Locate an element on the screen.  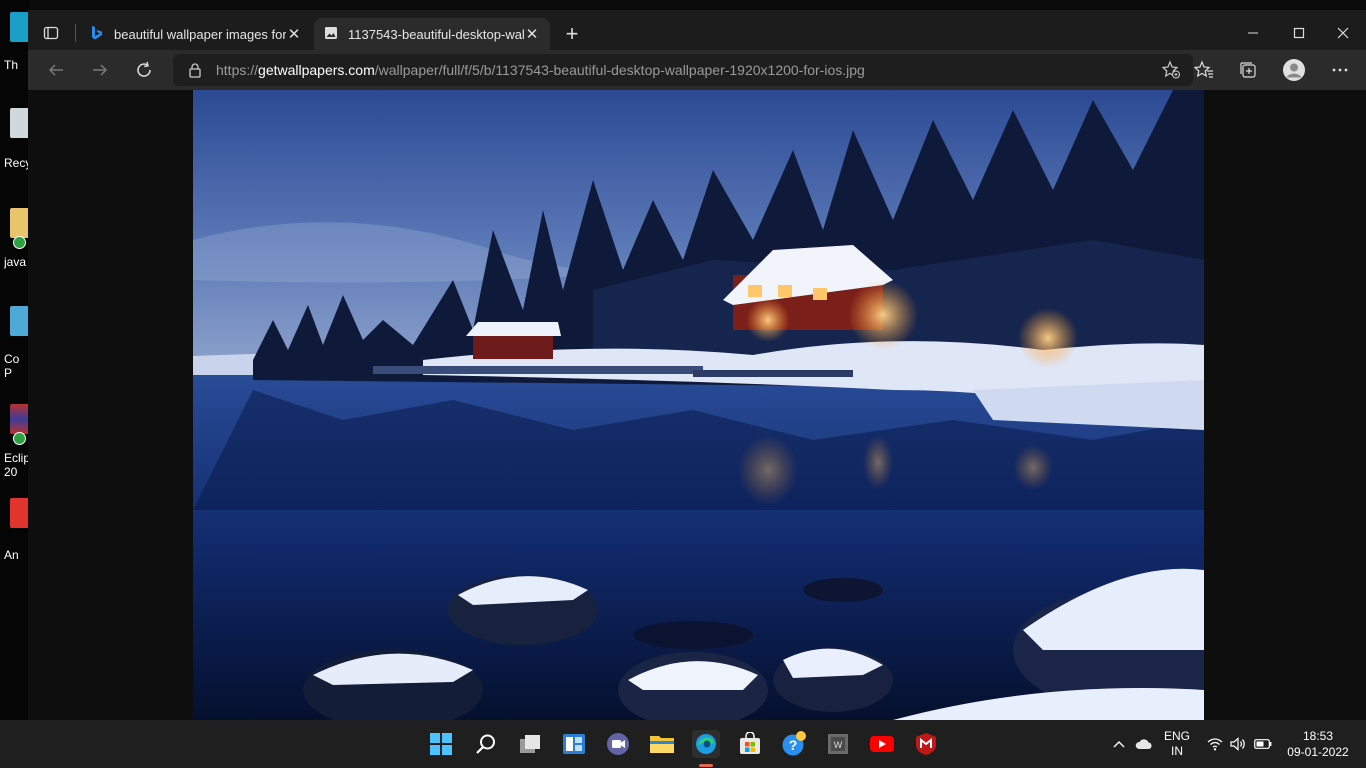
favorites-icon is located at coordinates (1204, 70).